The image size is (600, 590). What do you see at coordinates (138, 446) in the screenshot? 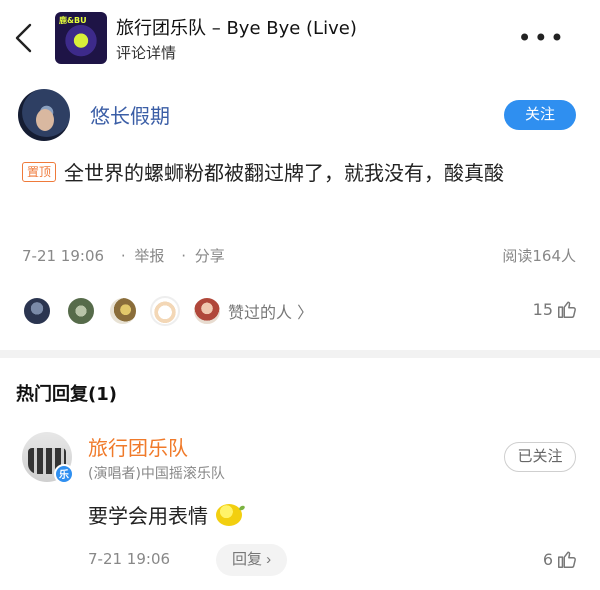
I see `reply-username: 旅行团乐队` at bounding box center [138, 446].